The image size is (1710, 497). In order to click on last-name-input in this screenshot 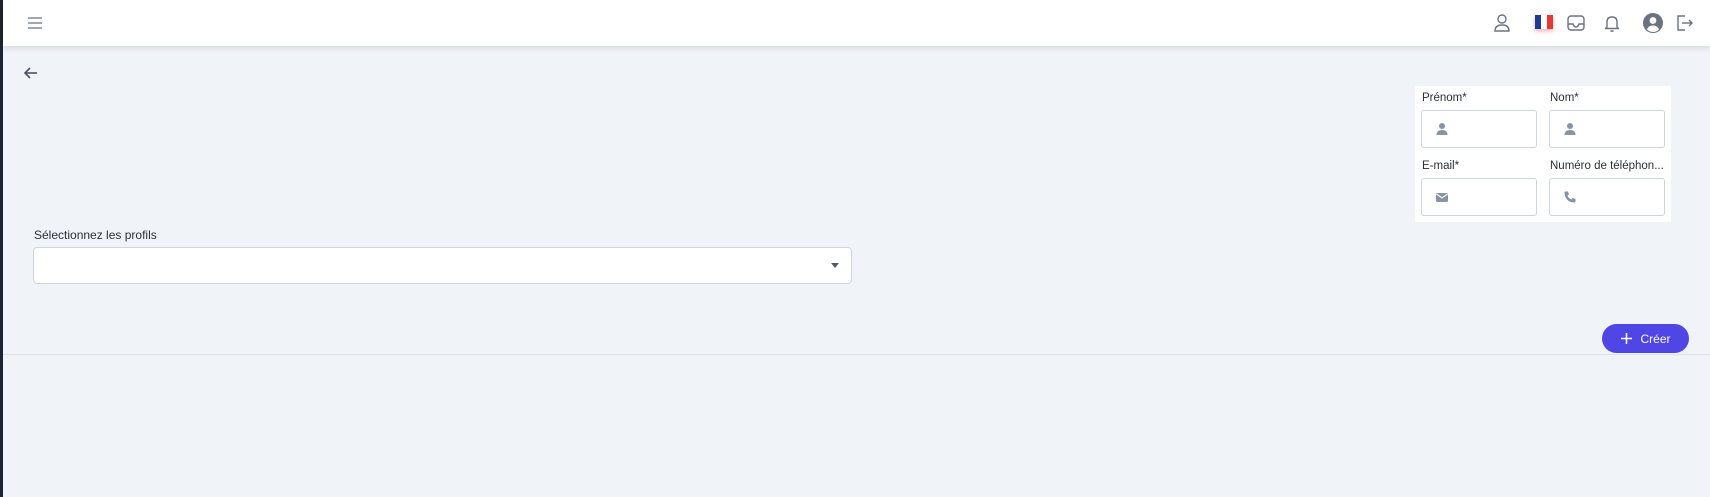, I will do `click(1623, 129)`.